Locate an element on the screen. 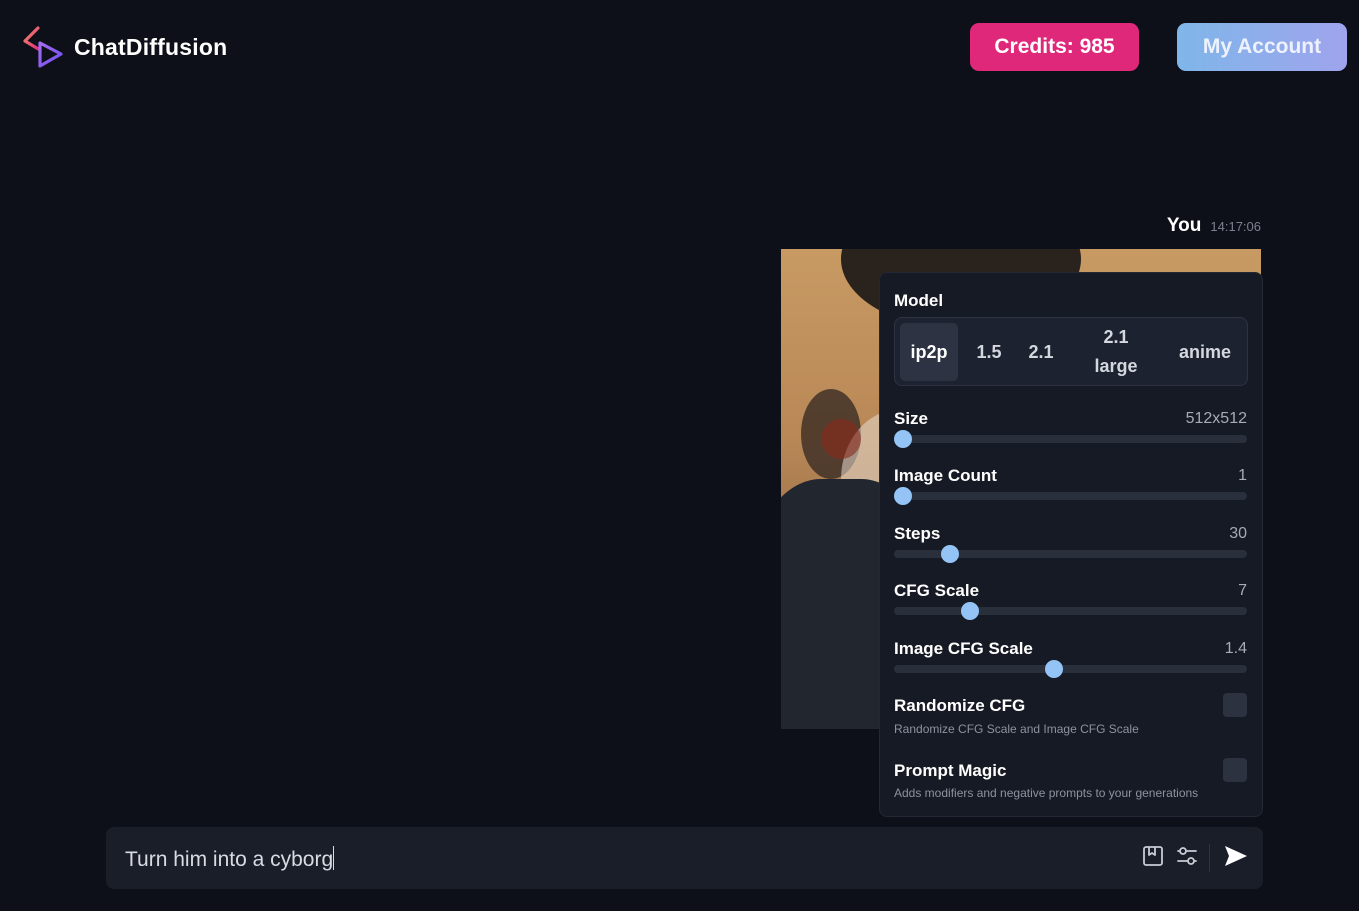 The width and height of the screenshot is (1359, 911). cfg-scale-slider-thumb is located at coordinates (970, 611).